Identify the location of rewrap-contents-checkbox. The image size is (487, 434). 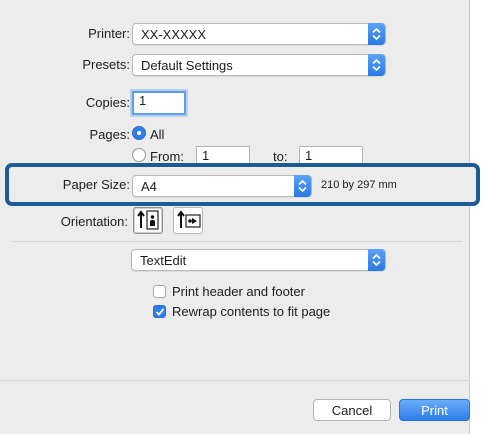
(159, 311).